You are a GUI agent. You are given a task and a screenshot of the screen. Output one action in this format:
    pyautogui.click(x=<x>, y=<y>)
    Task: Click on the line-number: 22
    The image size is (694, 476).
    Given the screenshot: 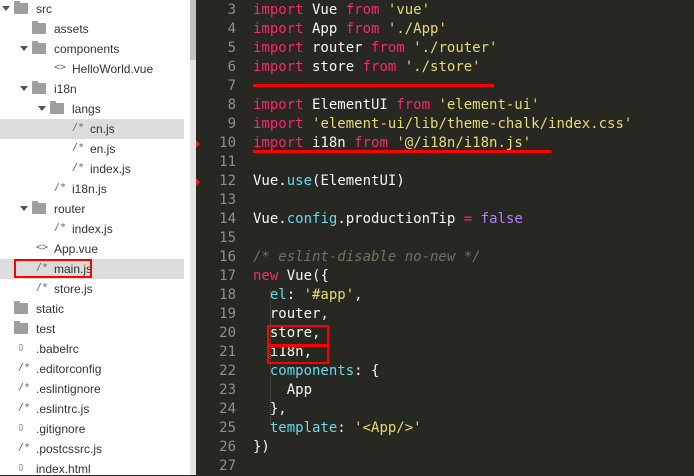 What is the action you would take?
    pyautogui.click(x=227, y=371)
    